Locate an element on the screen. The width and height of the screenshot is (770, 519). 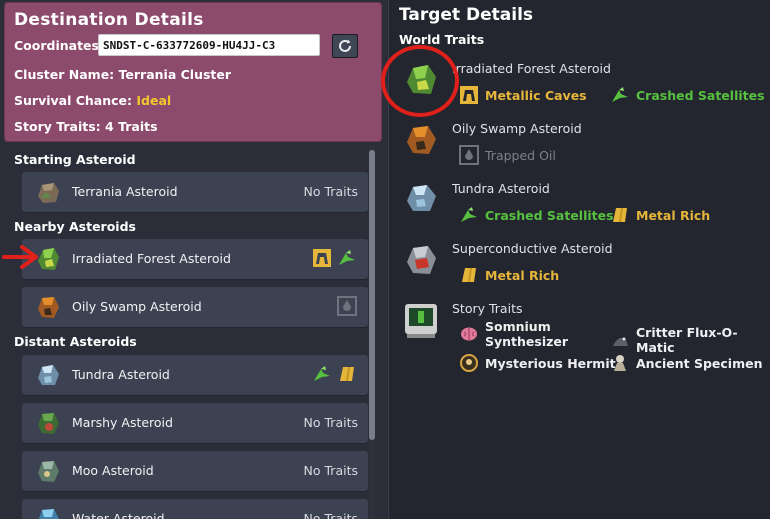
story-trait-mysterious-hermit: Mysterious Hermit is located at coordinates (537, 363).